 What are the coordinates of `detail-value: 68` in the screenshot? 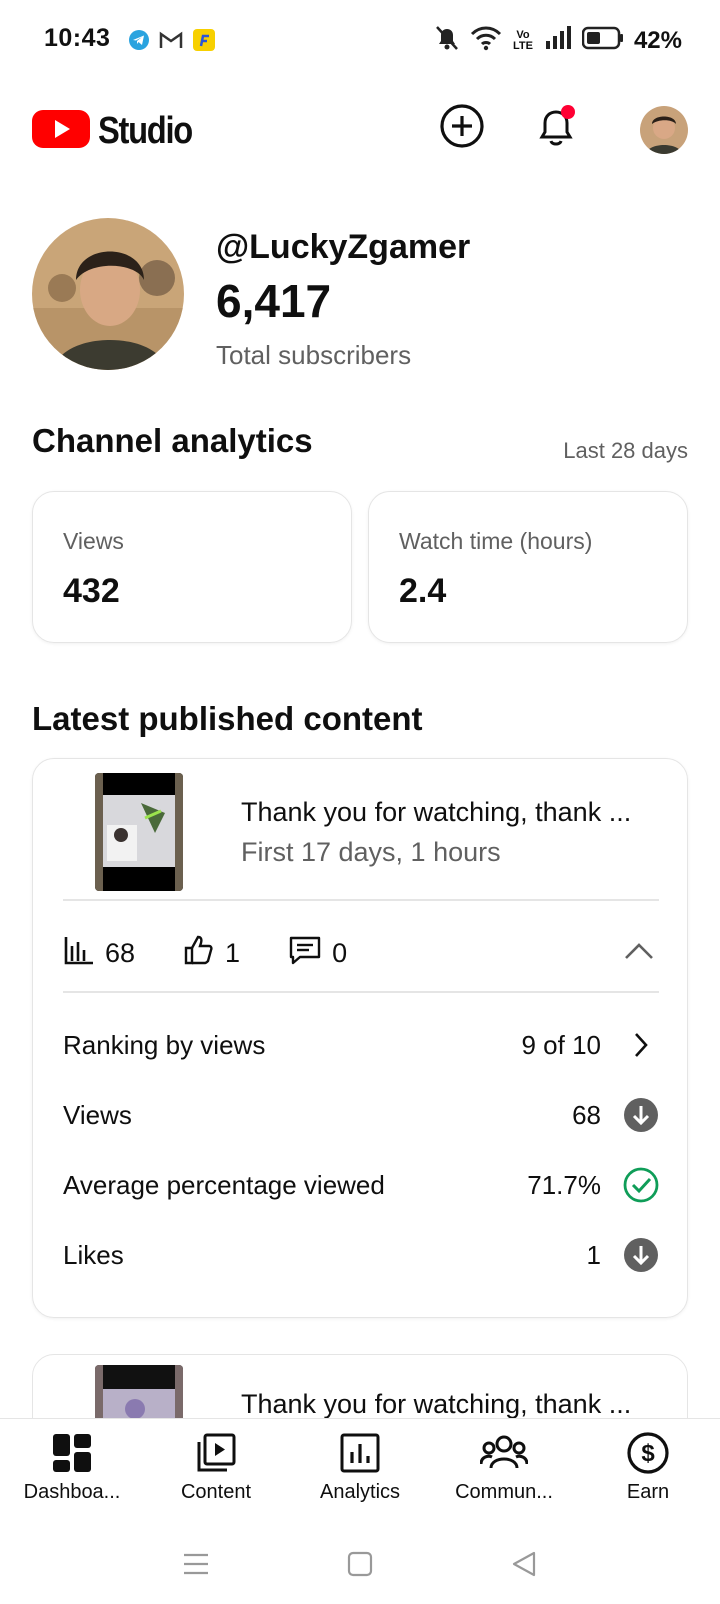 It's located at (586, 1114).